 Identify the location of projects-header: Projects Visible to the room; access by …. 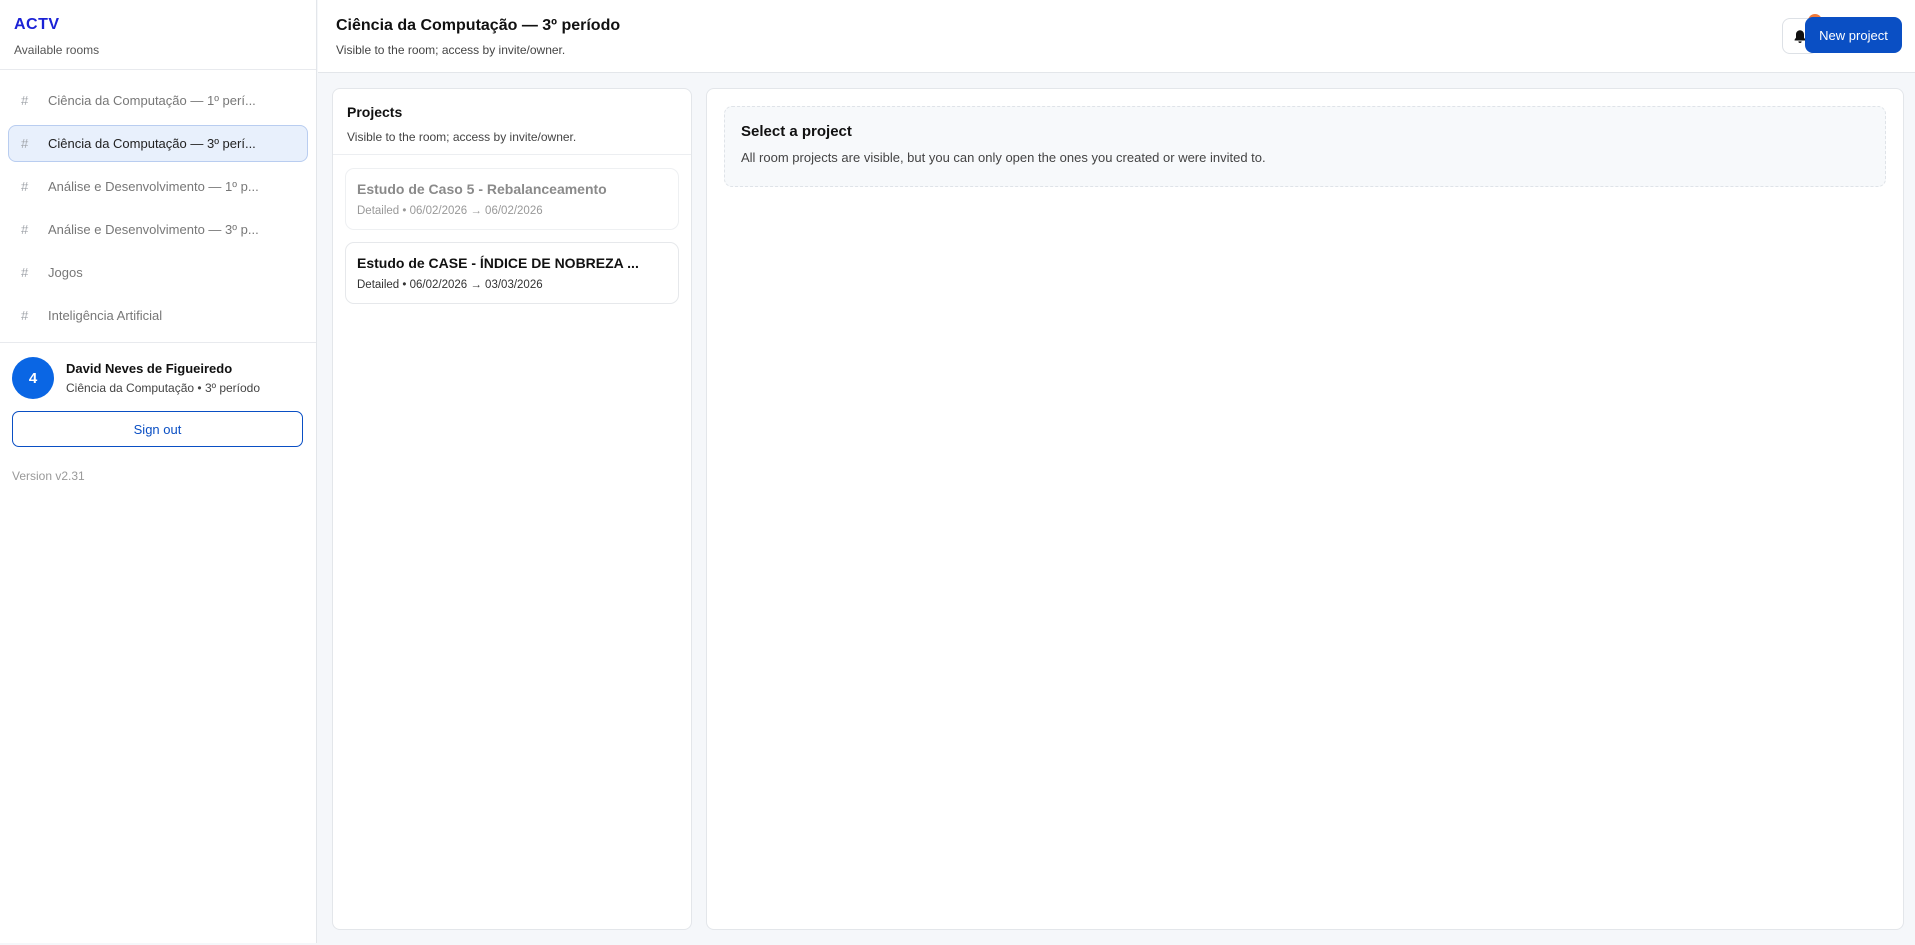
(512, 122).